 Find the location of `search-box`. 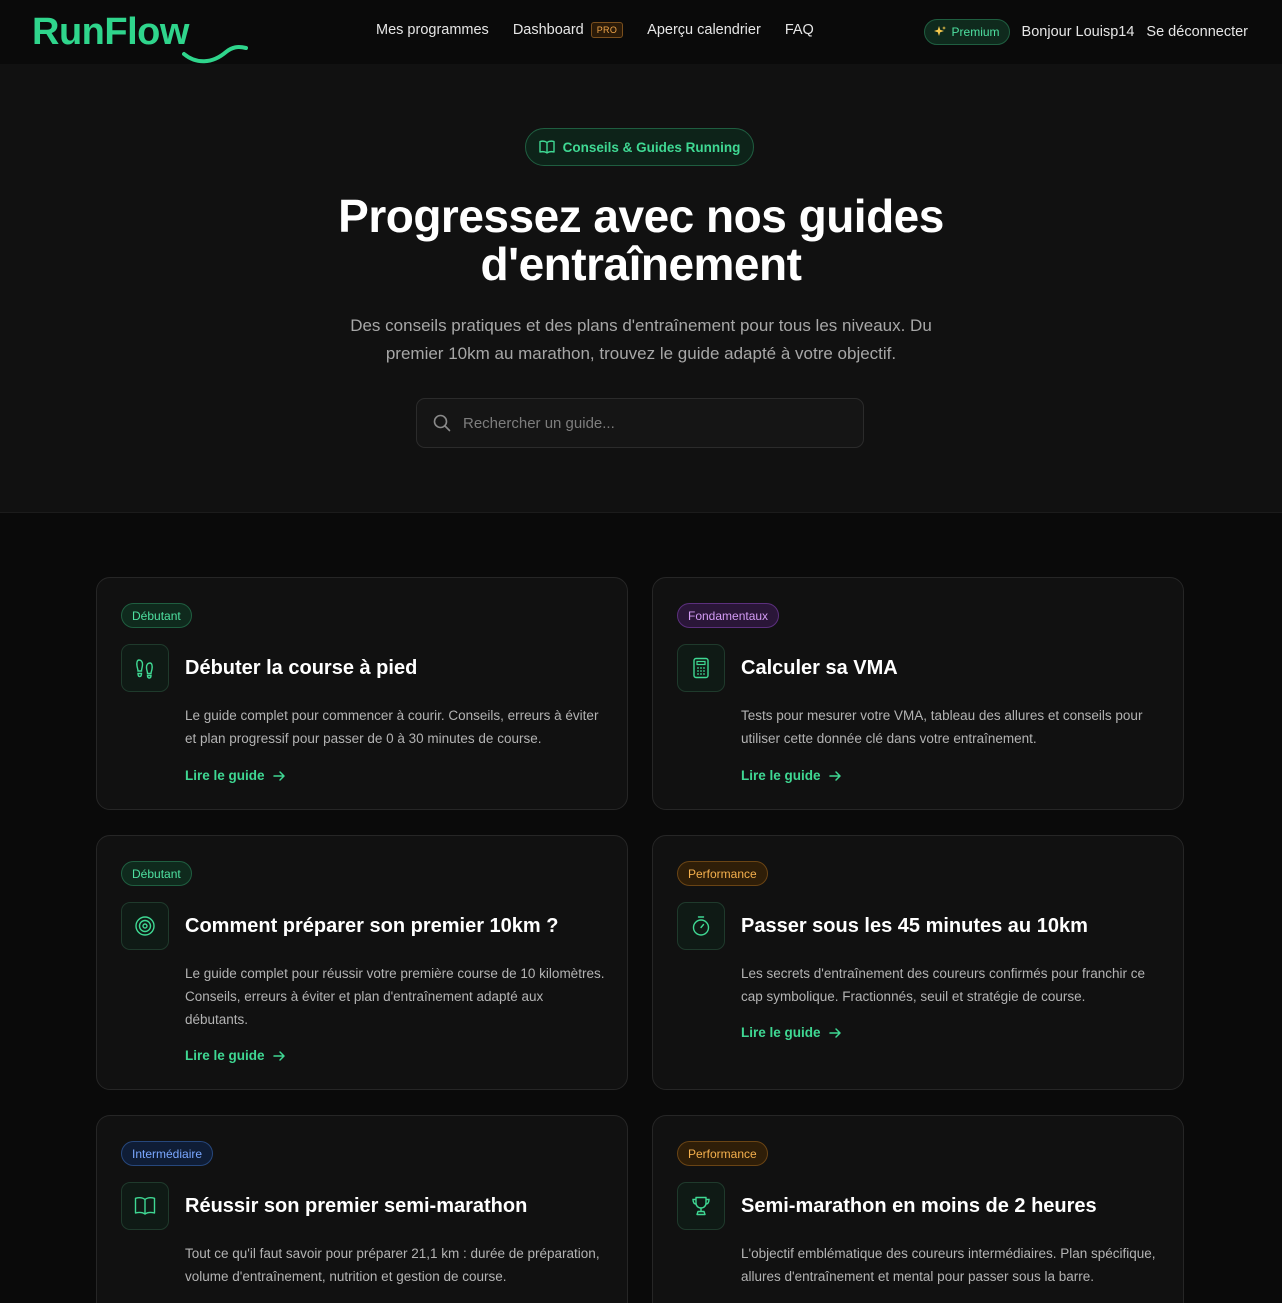

search-box is located at coordinates (640, 423).